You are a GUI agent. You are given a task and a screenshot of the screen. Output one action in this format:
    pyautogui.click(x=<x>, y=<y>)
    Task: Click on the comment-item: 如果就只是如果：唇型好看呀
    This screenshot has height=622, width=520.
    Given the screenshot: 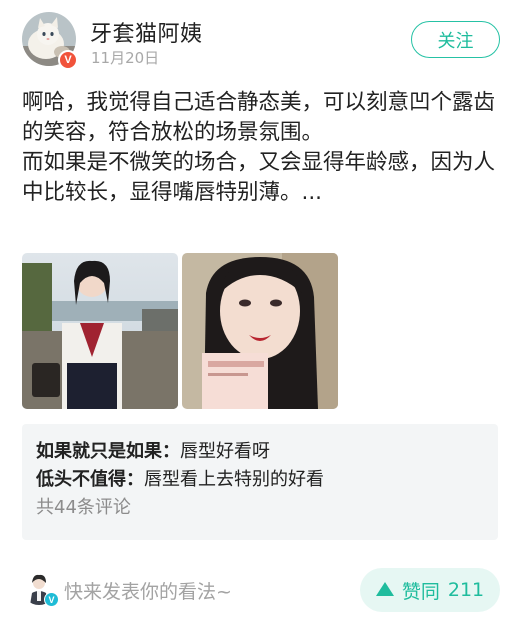 What is the action you would take?
    pyautogui.click(x=260, y=452)
    